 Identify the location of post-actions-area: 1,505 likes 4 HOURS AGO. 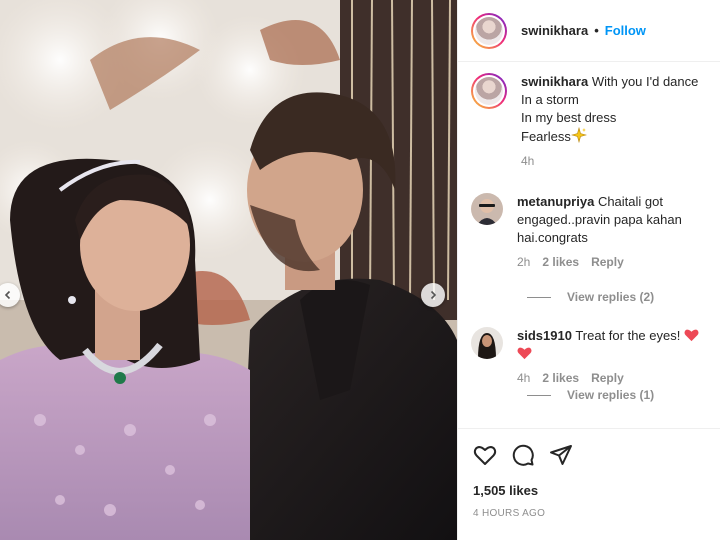
(589, 484).